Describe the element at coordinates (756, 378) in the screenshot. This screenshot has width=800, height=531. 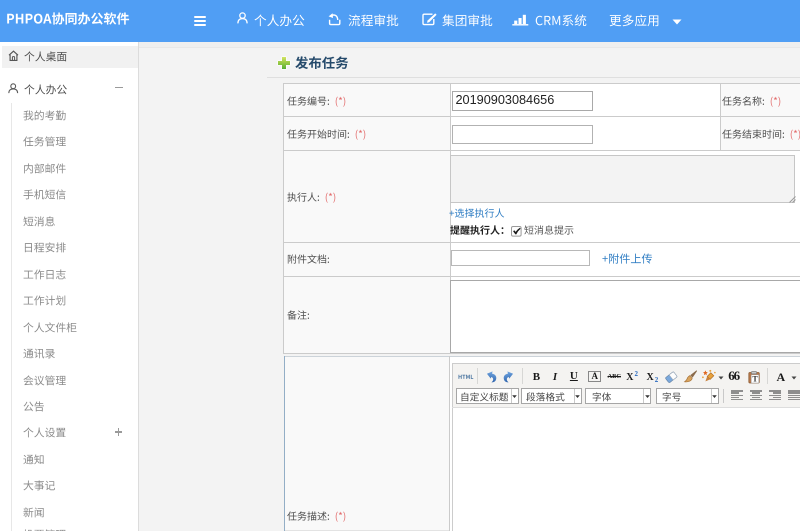
I see `svg-text: T` at that location.